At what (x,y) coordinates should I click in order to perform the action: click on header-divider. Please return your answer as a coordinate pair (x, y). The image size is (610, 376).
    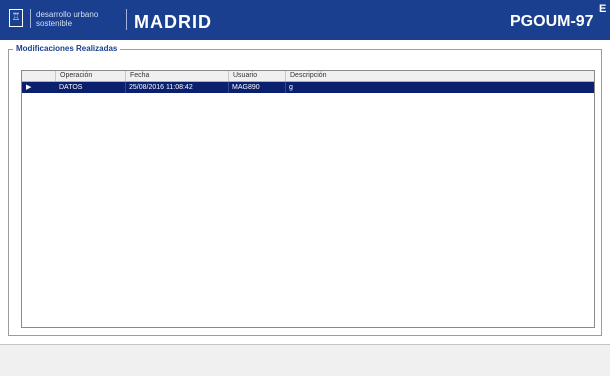
    Looking at the image, I should click on (126, 19).